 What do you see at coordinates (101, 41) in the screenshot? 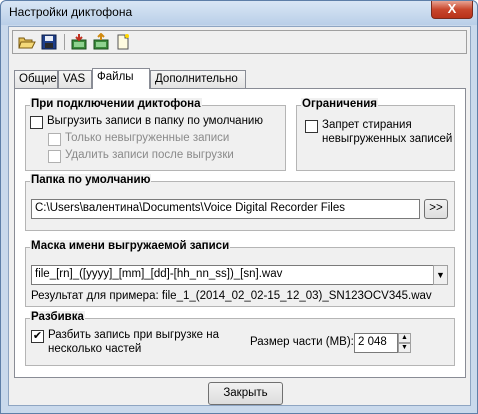
I see `export-icon` at bounding box center [101, 41].